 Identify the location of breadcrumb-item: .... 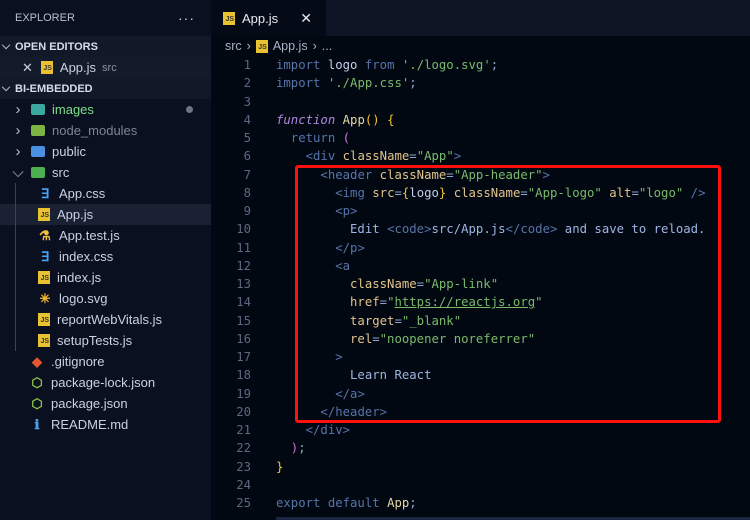
(327, 46).